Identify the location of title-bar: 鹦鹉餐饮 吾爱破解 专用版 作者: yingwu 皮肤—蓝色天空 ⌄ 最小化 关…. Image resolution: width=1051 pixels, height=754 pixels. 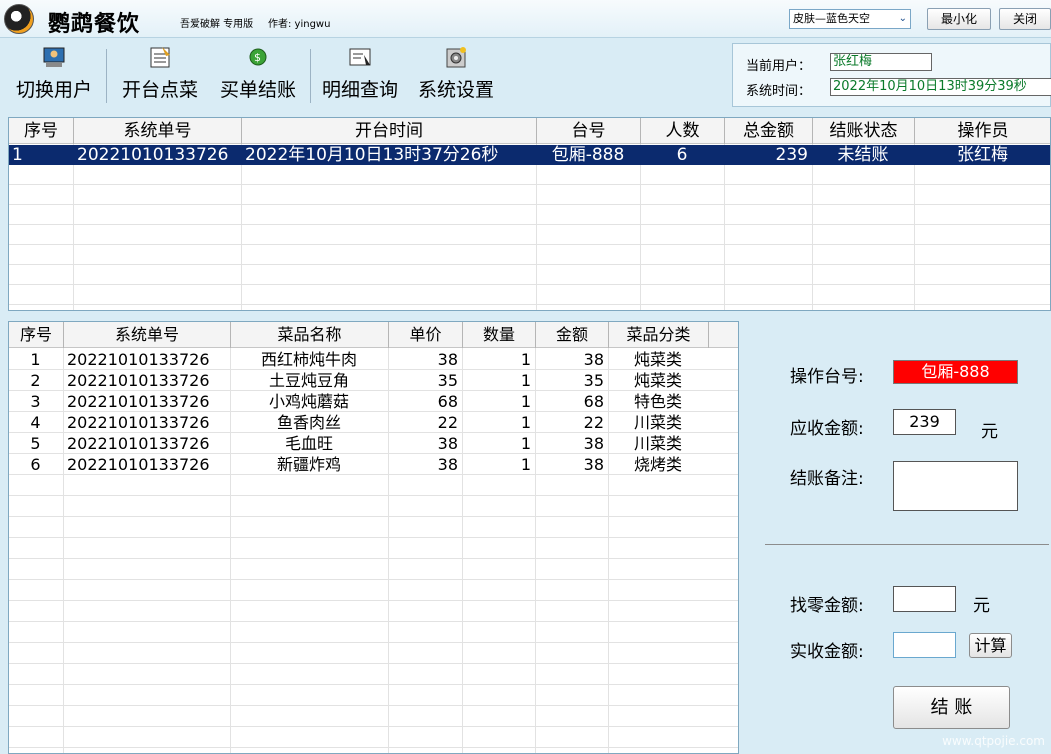
(525, 19).